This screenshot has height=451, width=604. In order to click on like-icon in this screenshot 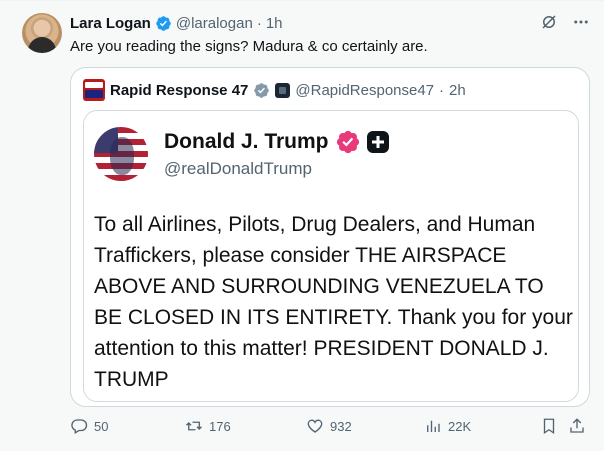, I will do `click(315, 426)`.